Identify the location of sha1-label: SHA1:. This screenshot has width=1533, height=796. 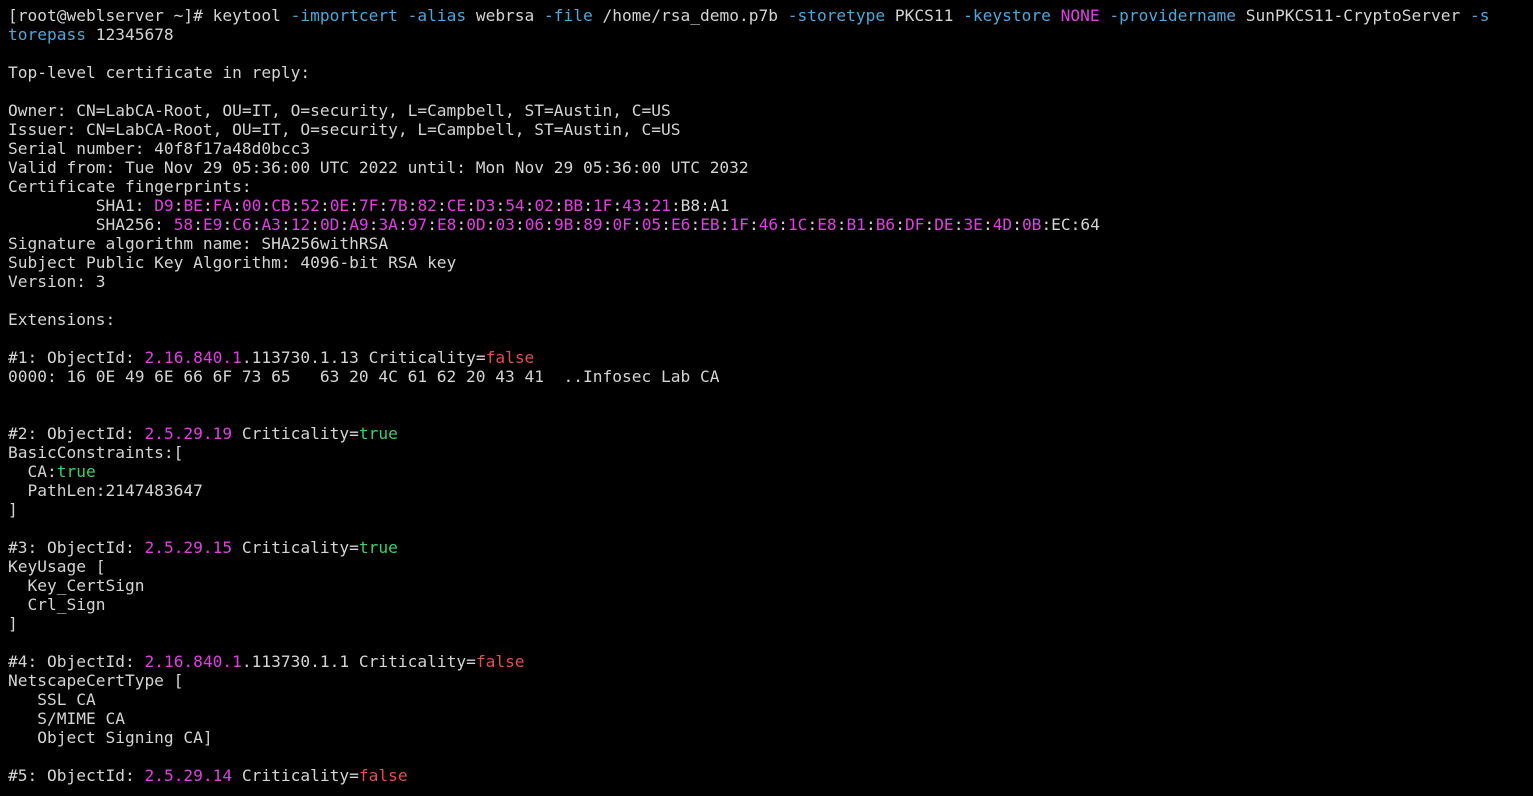
(81, 205).